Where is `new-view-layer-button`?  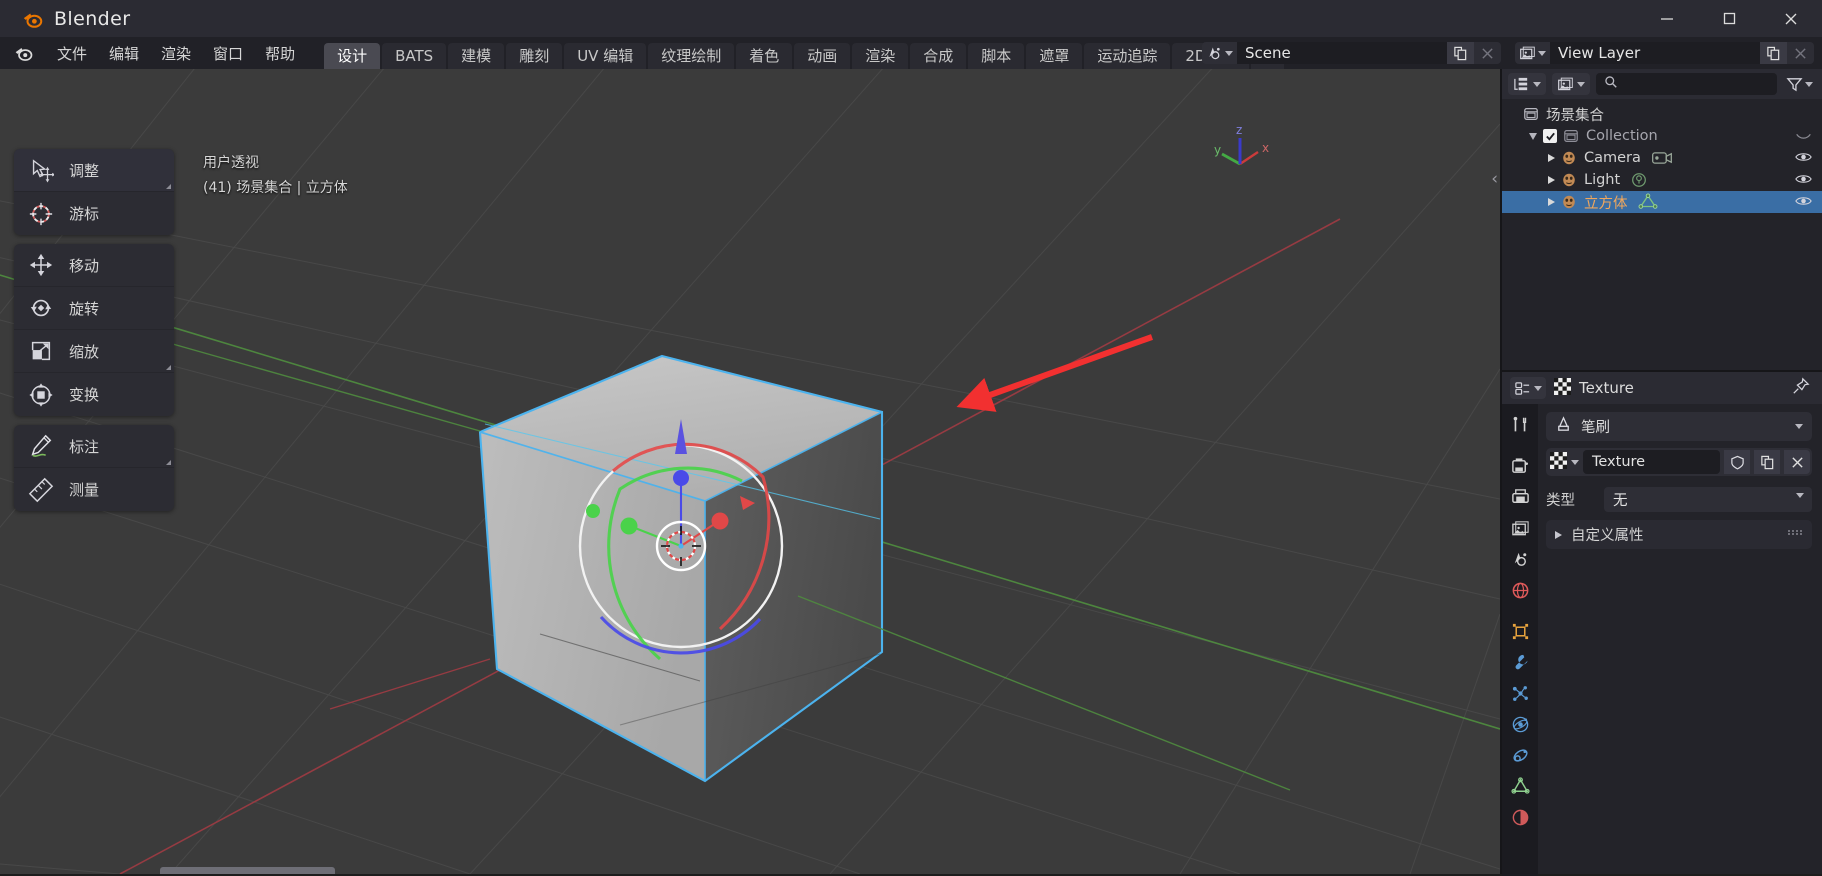
new-view-layer-button is located at coordinates (1773, 53).